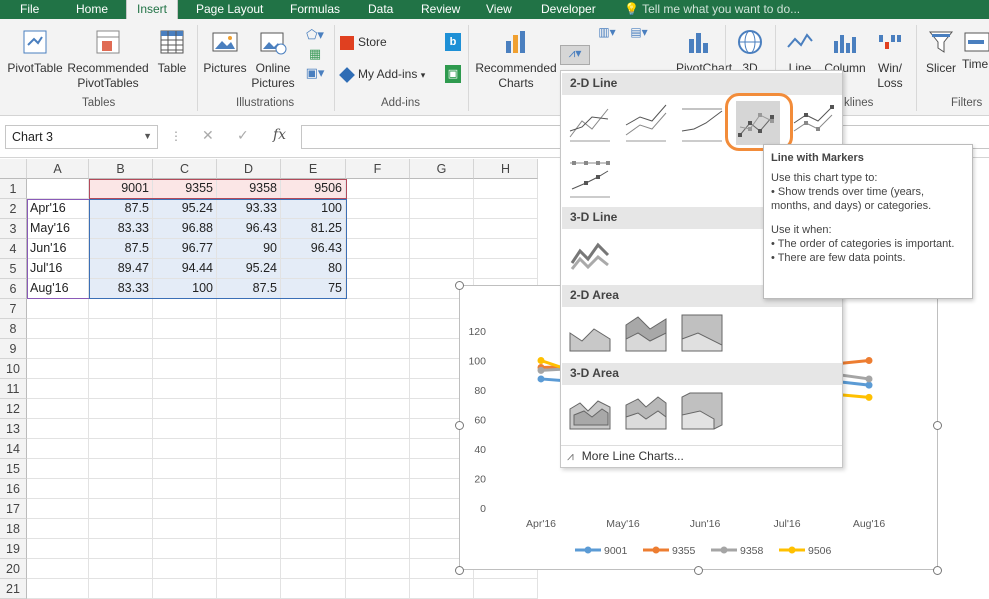  Describe the element at coordinates (176, 136) in the screenshot. I see `drag-dots-icon: ⋮` at that location.